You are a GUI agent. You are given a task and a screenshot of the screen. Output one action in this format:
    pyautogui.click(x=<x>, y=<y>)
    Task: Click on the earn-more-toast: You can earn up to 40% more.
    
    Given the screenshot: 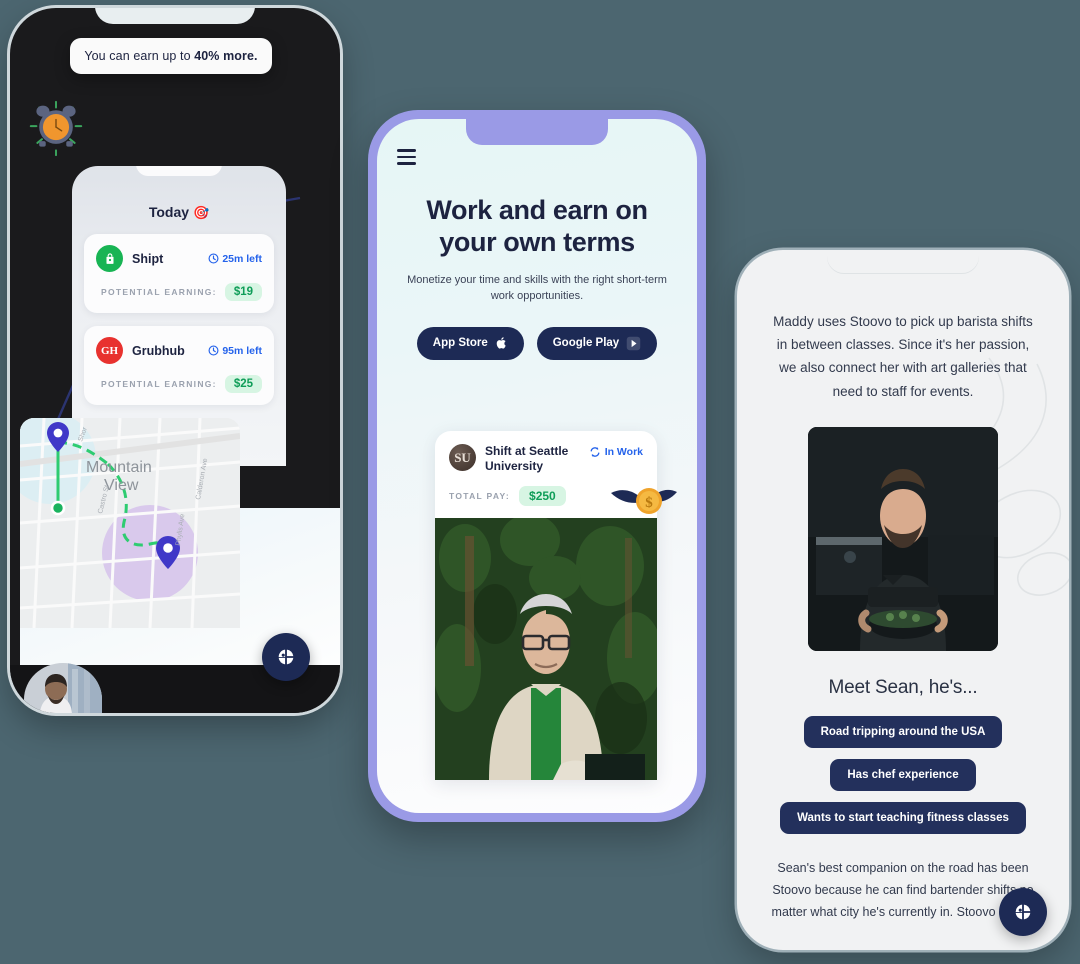 What is the action you would take?
    pyautogui.click(x=171, y=56)
    